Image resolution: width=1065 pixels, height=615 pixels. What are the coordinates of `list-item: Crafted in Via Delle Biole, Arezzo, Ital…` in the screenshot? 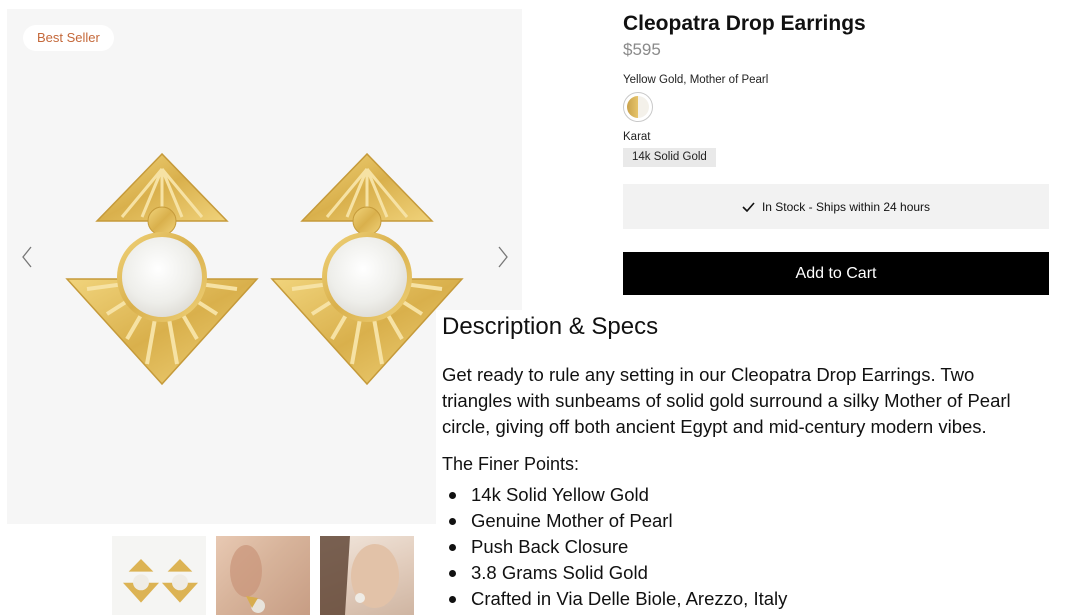 It's located at (753, 599).